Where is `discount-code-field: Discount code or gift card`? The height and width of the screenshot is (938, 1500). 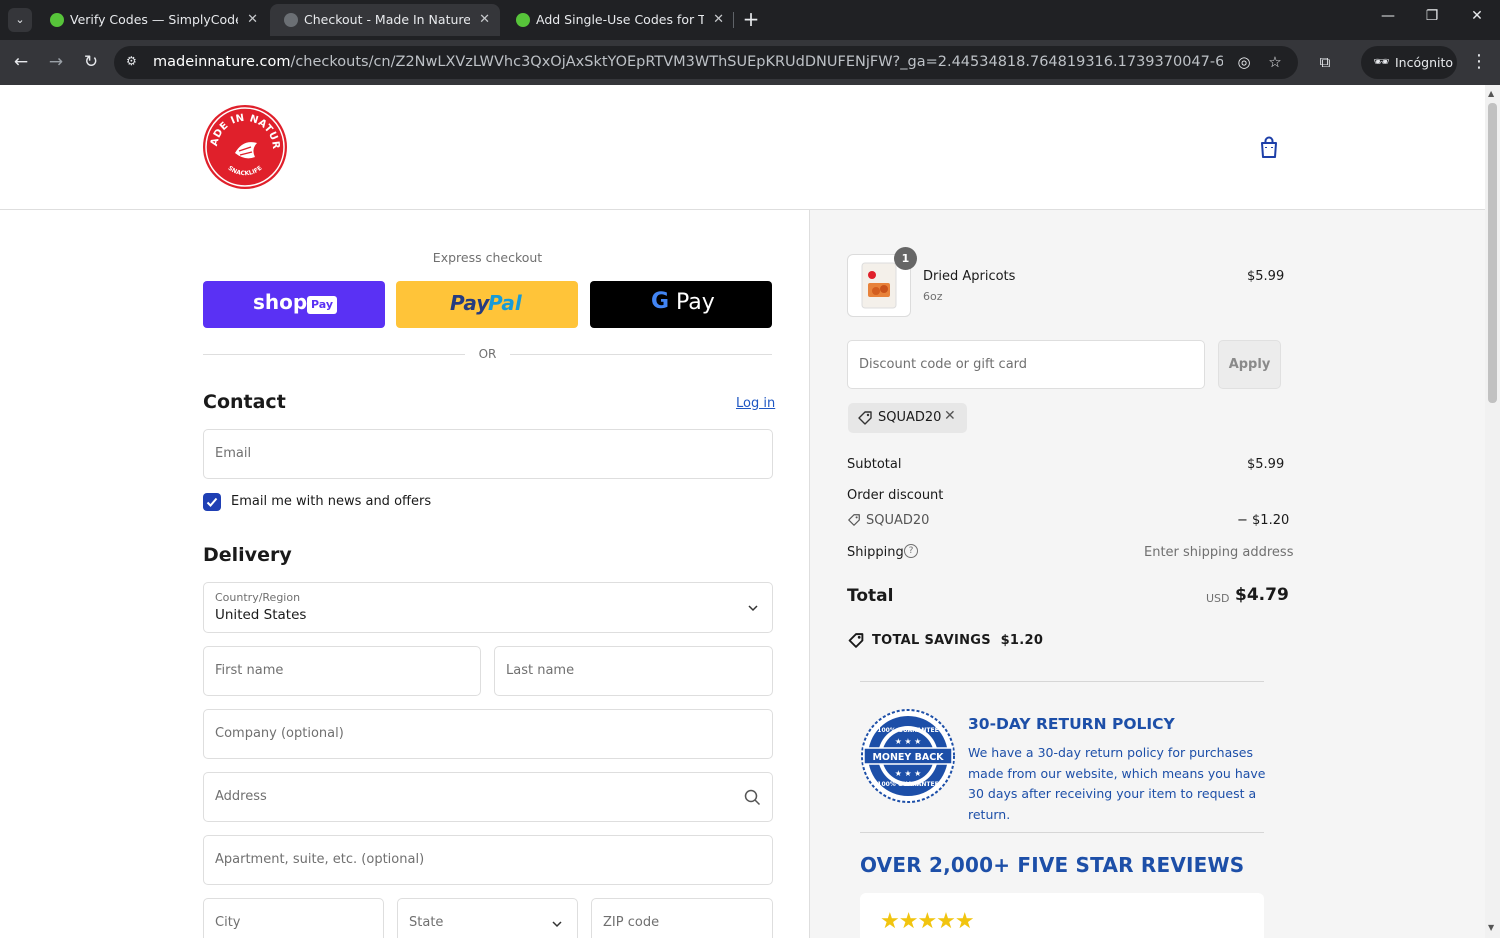 discount-code-field: Discount code or gift card is located at coordinates (1026, 364).